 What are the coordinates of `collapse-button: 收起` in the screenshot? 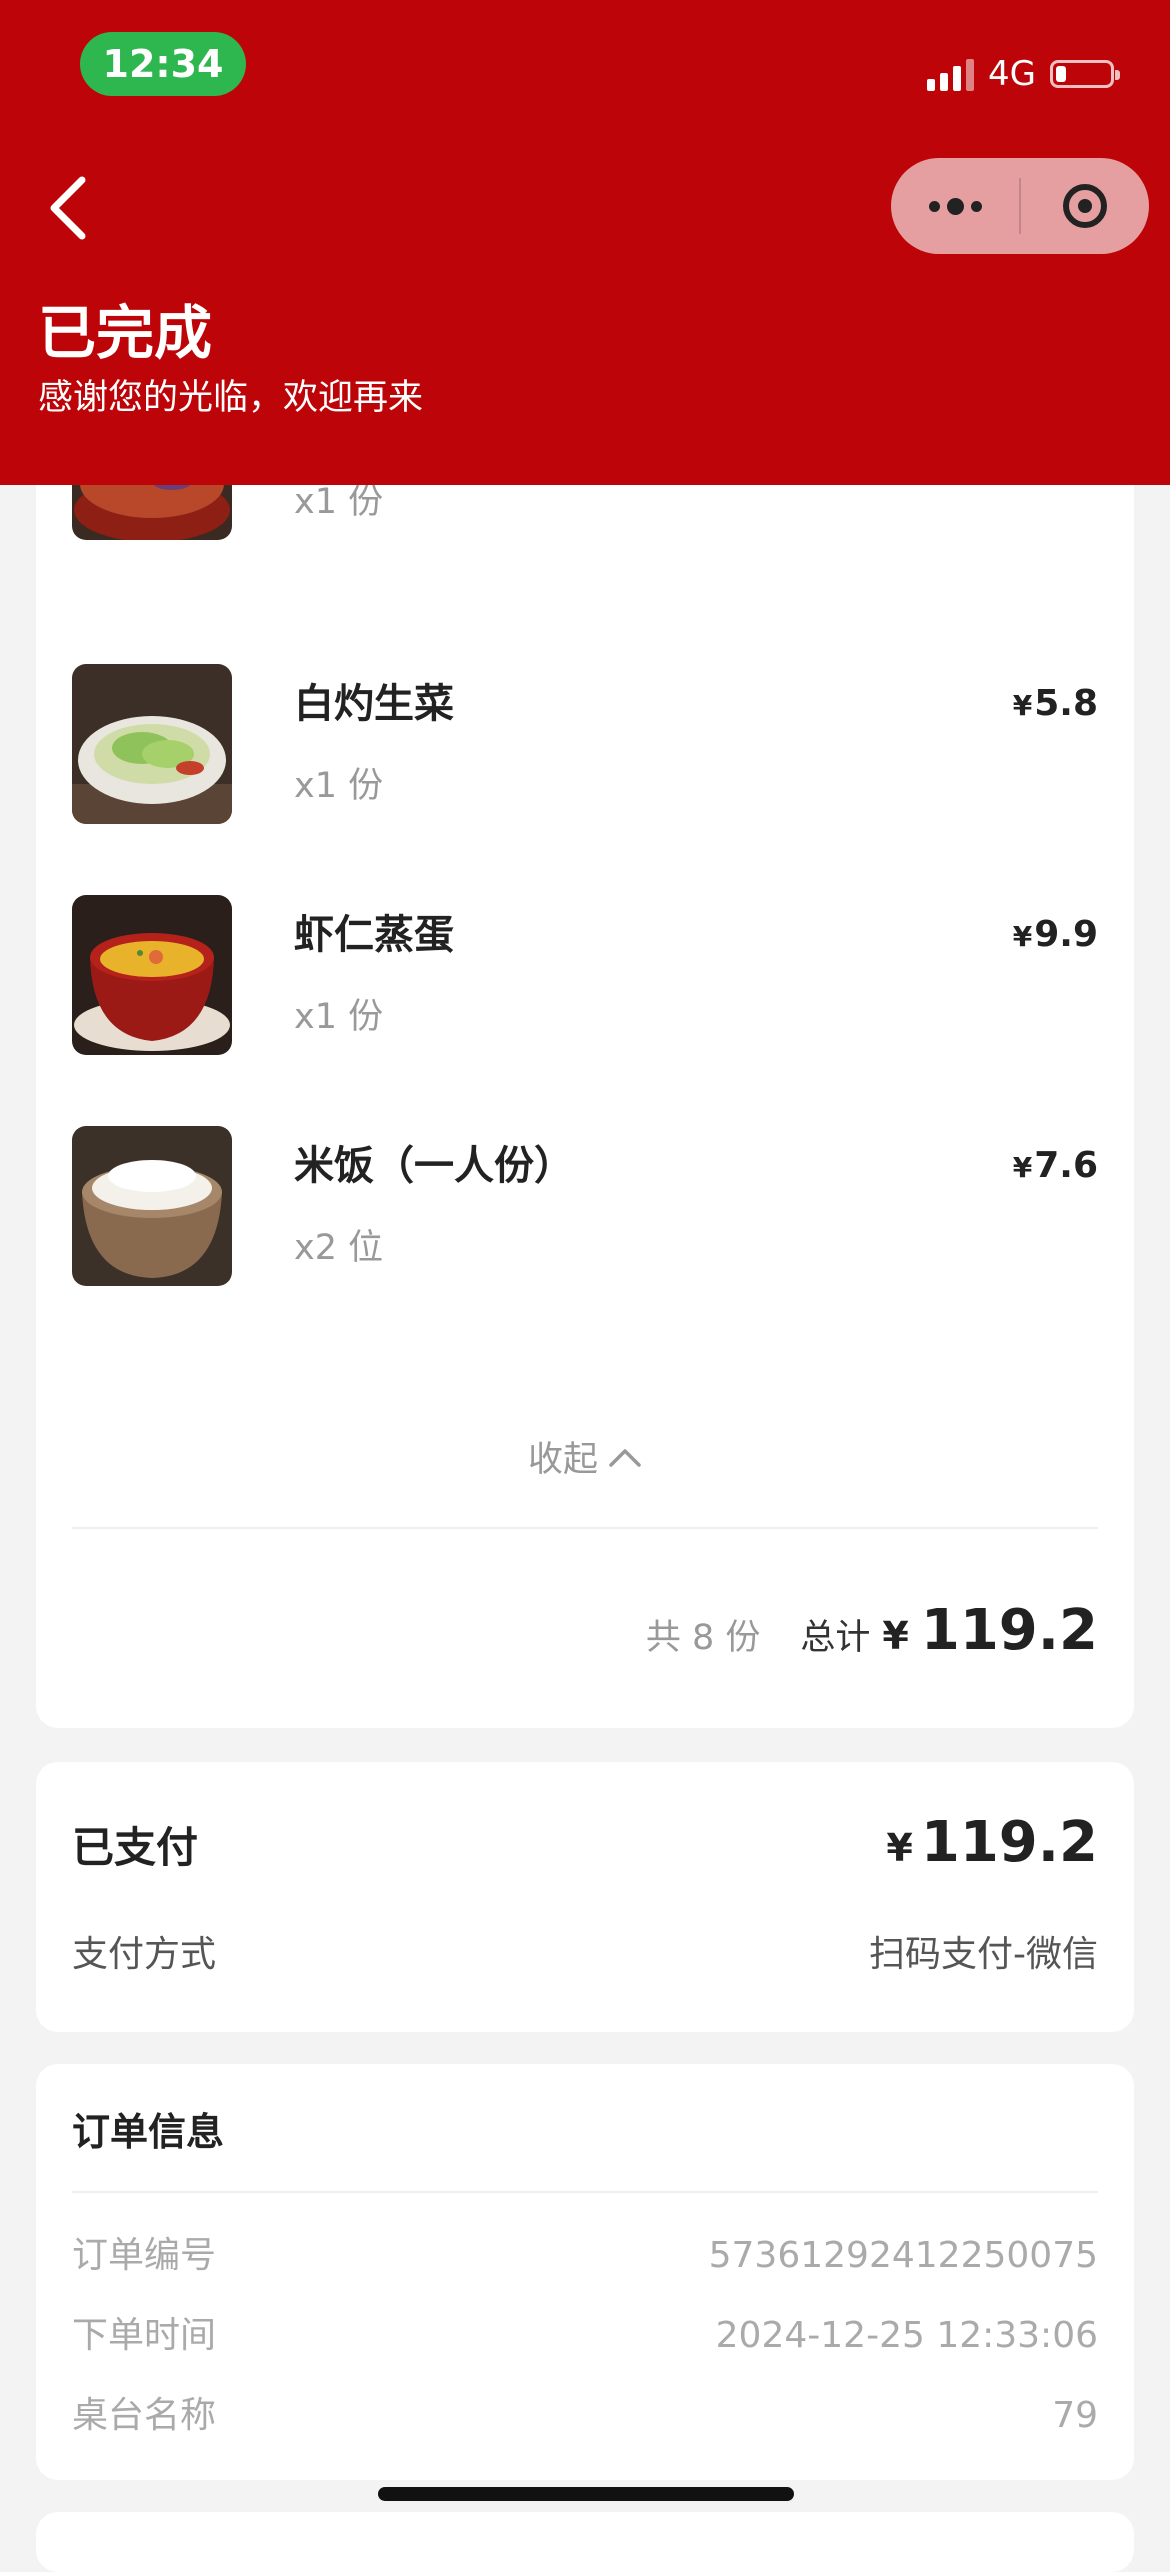 It's located at (585, 1460).